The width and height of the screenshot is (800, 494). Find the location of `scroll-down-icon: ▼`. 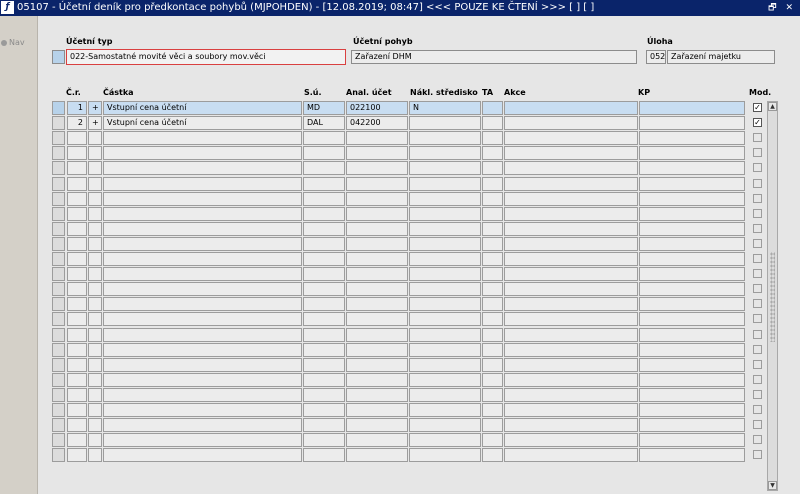

scroll-down-icon: ▼ is located at coordinates (772, 485).